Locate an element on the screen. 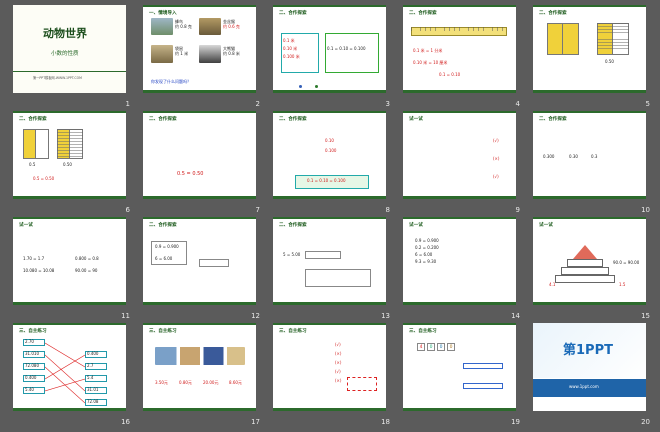 The height and width of the screenshot is (432, 660). slide-thumbnail-8: 二、合作探索 0.10 0.100 0.1 = 0.10 = 0.100 8 is located at coordinates (329, 162).